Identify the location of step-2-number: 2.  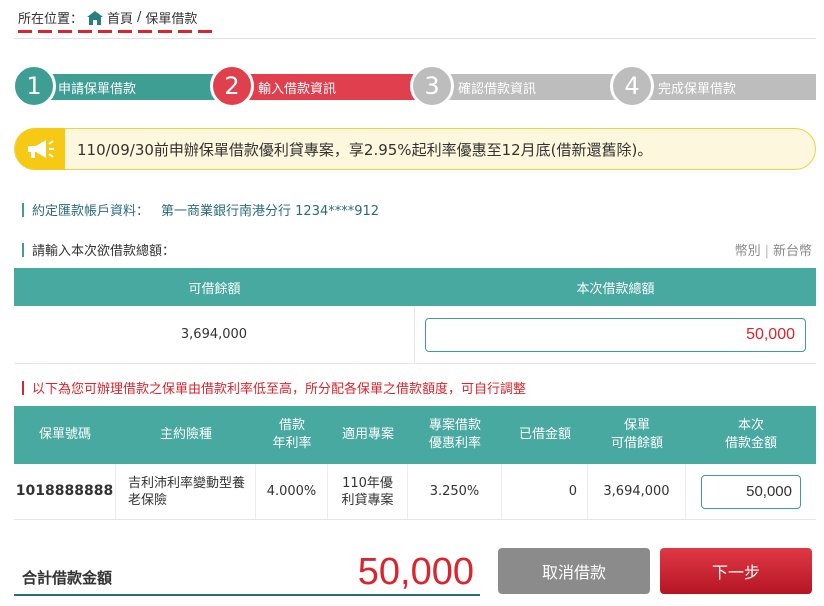
(232, 86).